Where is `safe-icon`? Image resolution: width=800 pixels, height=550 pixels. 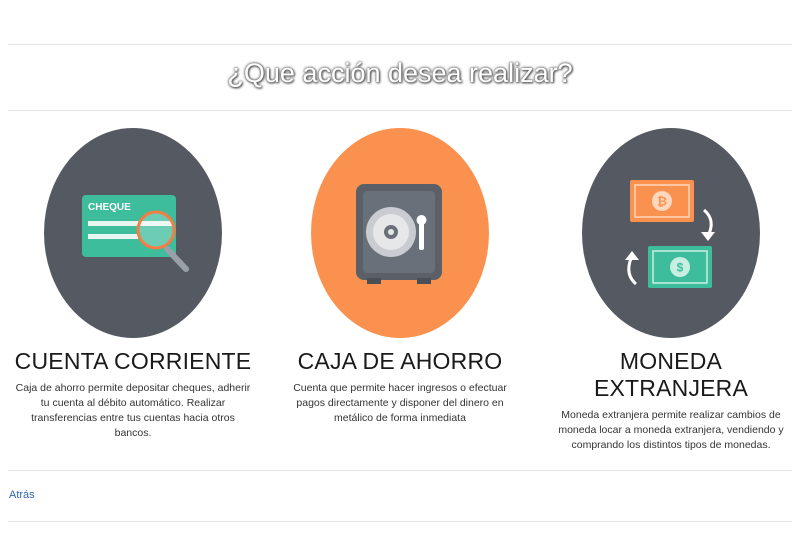 safe-icon is located at coordinates (399, 234).